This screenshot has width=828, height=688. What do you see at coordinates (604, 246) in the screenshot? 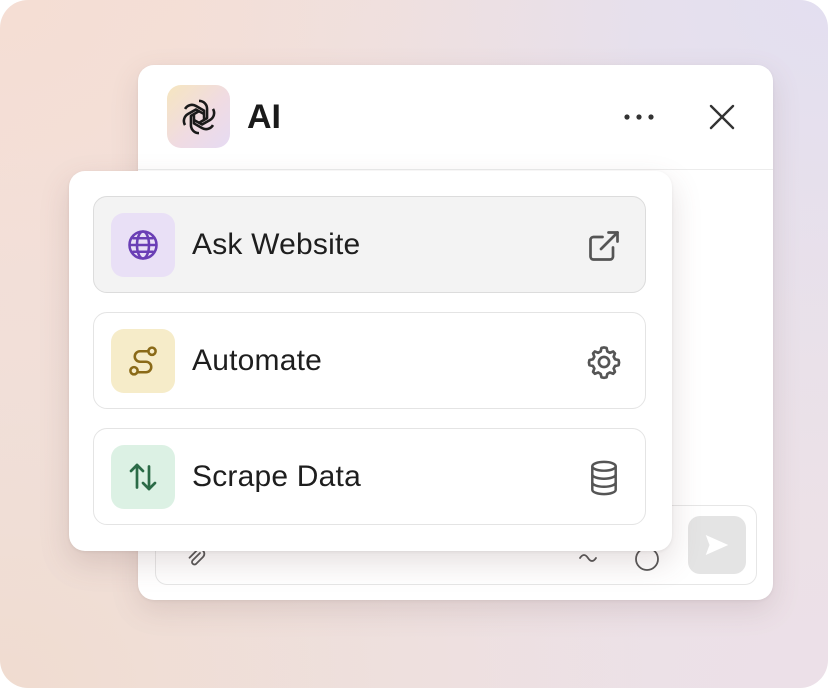
I see `external-link-icon` at bounding box center [604, 246].